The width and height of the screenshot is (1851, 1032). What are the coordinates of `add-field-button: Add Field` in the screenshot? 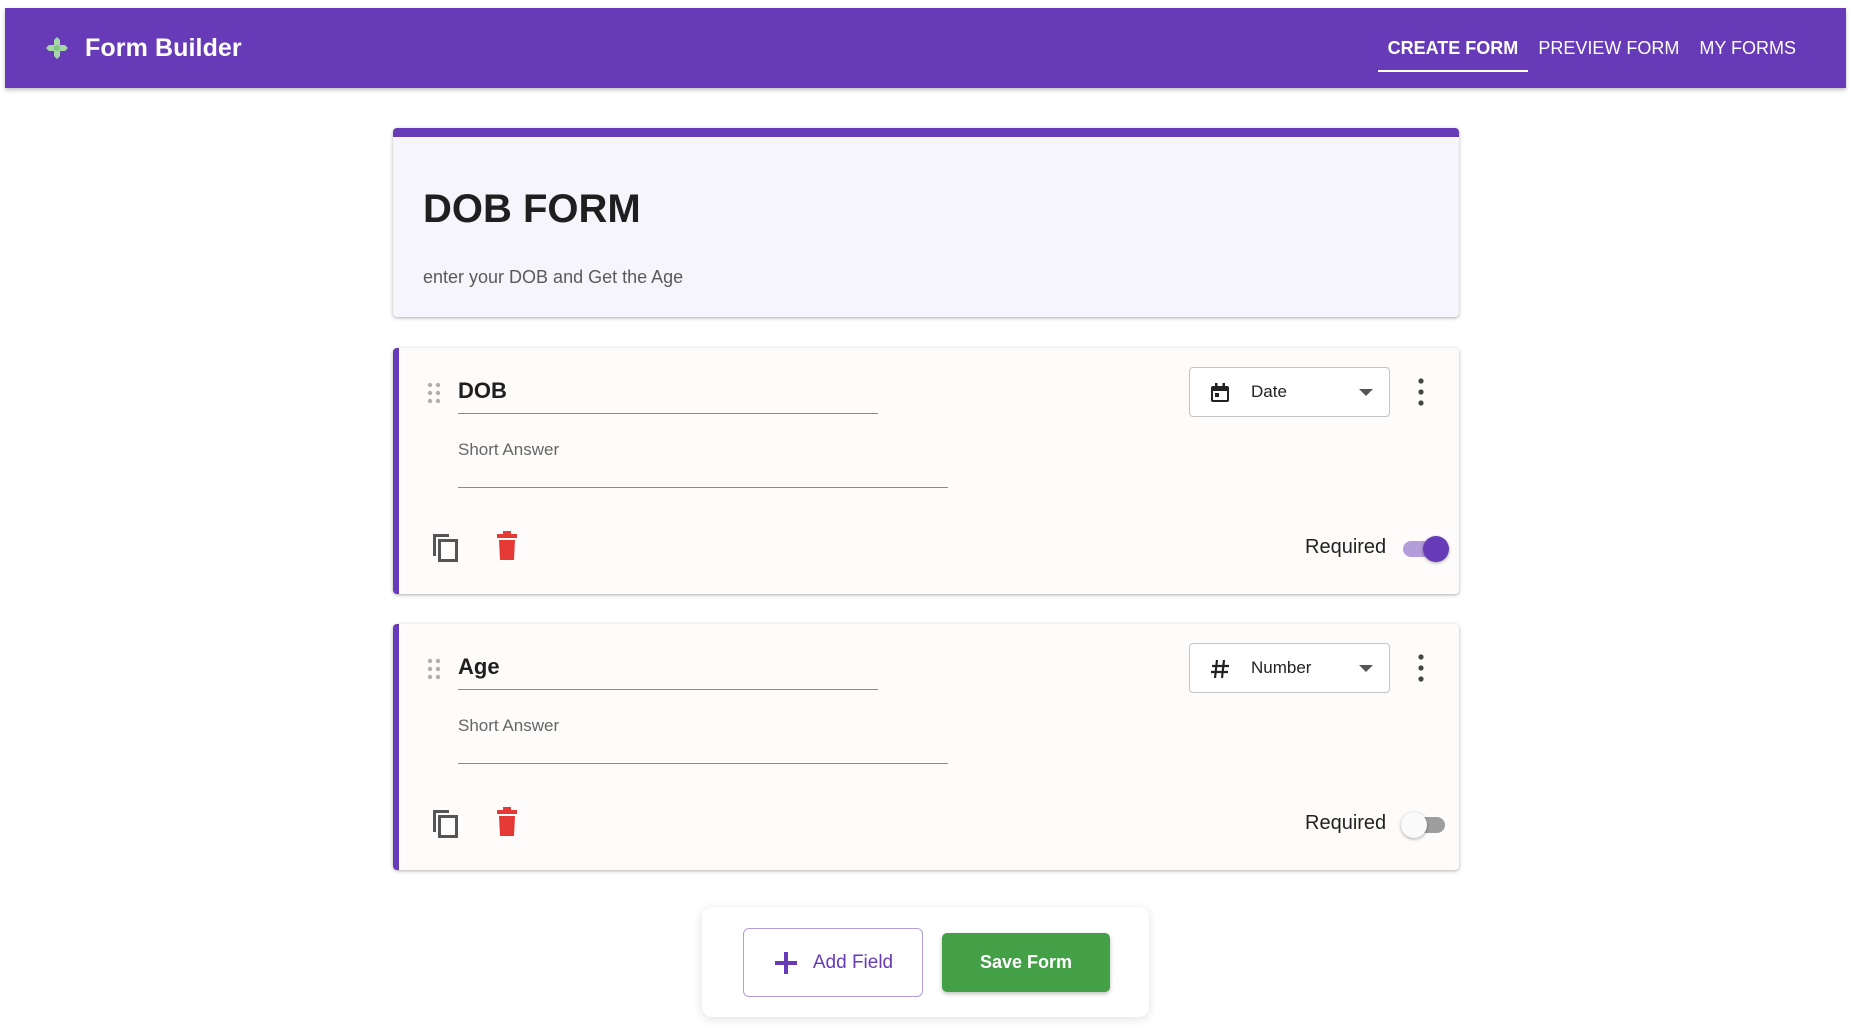 It's located at (833, 962).